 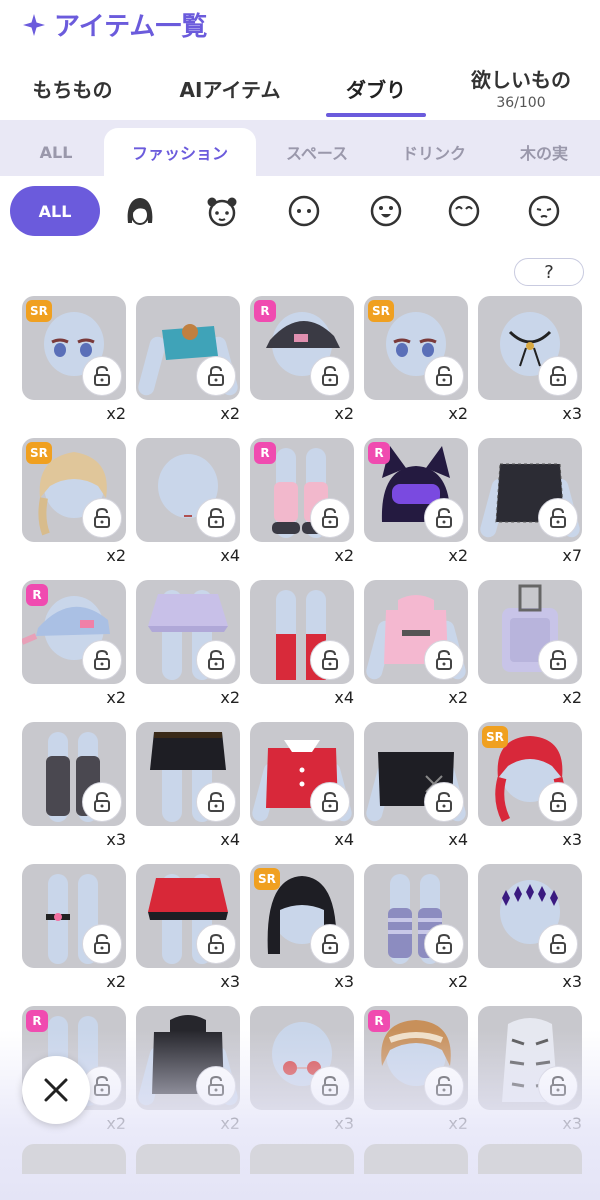 What do you see at coordinates (56, 1090) in the screenshot?
I see `close-button` at bounding box center [56, 1090].